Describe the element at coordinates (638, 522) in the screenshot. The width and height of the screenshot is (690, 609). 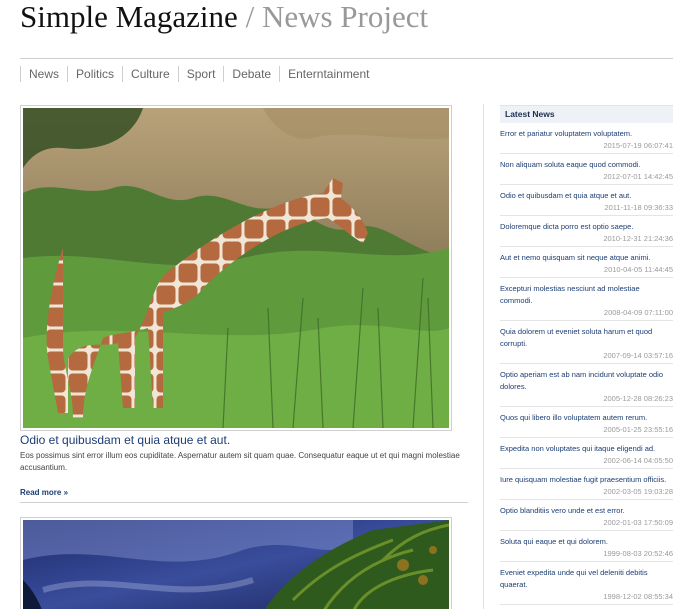
I see `latest-news-date: 2002-01-03 17:50:09` at that location.